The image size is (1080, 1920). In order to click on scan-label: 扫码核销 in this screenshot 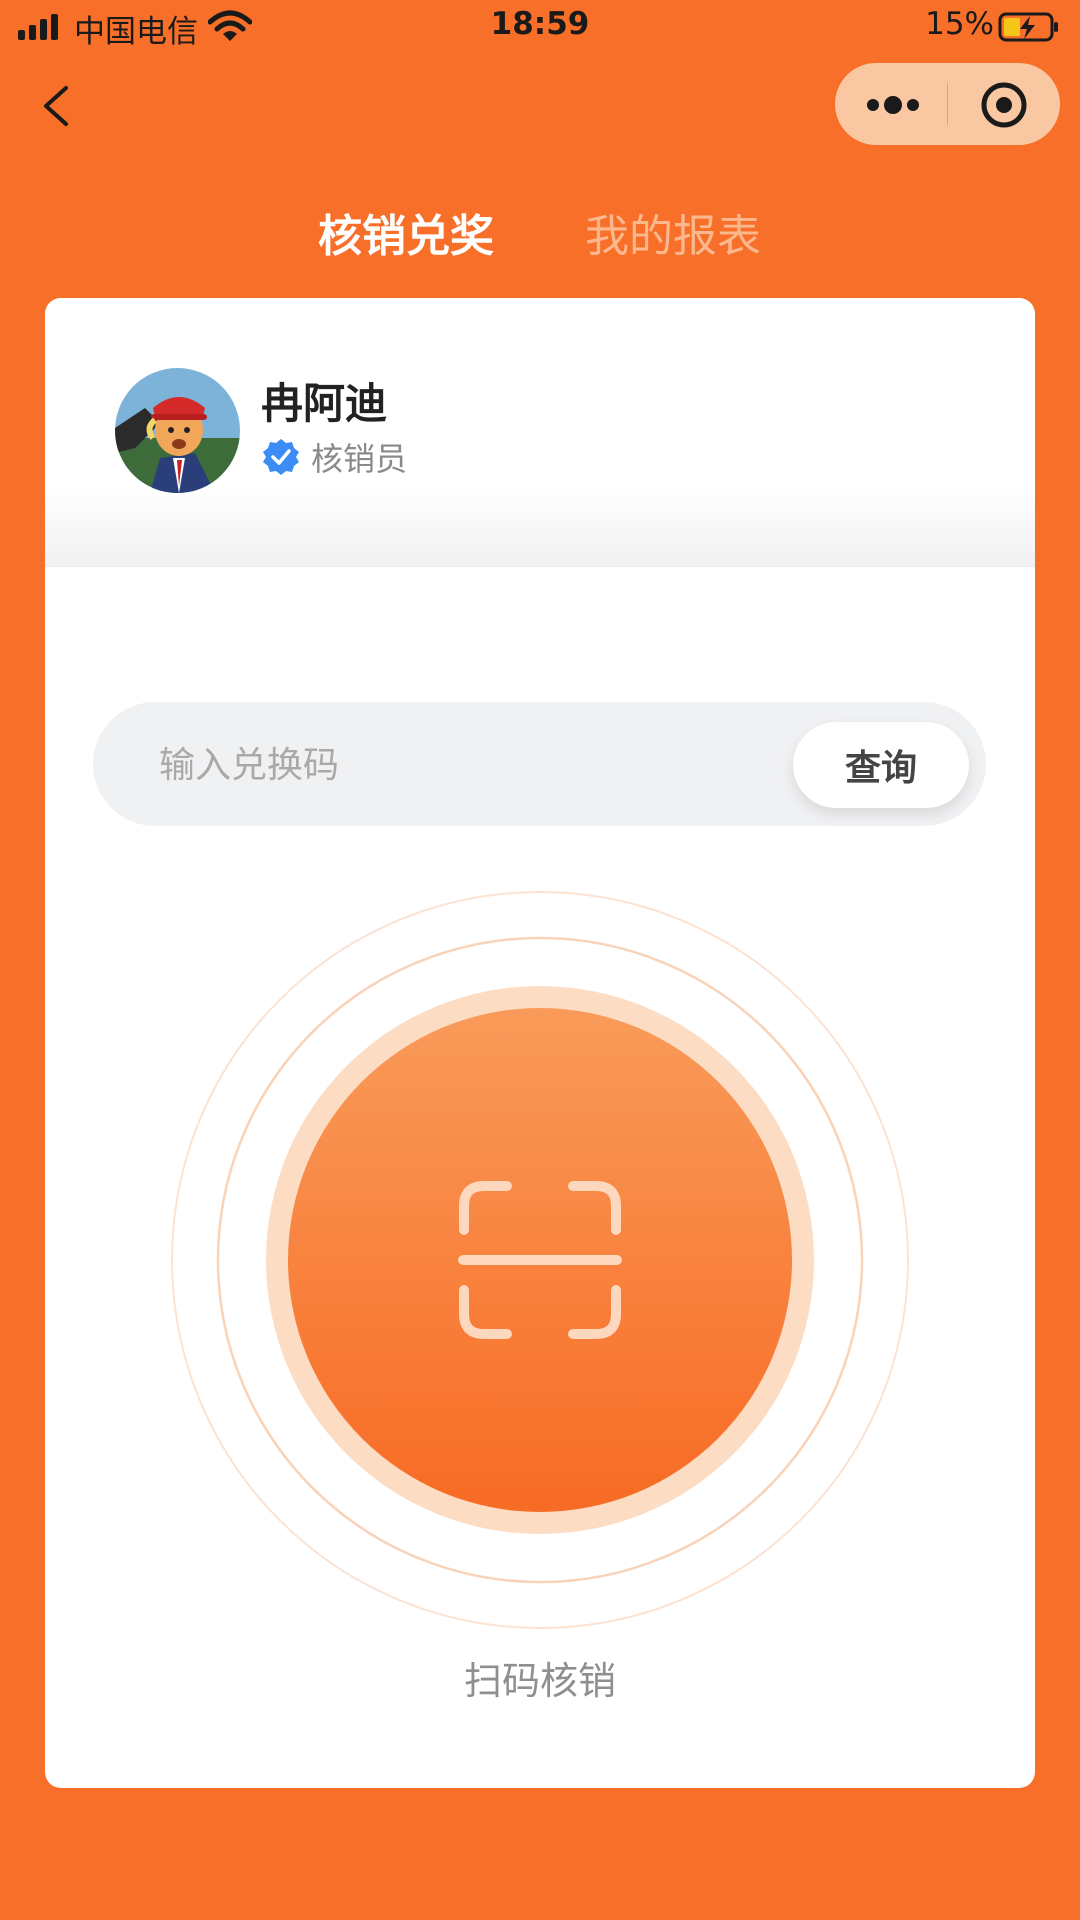, I will do `click(539, 1681)`.